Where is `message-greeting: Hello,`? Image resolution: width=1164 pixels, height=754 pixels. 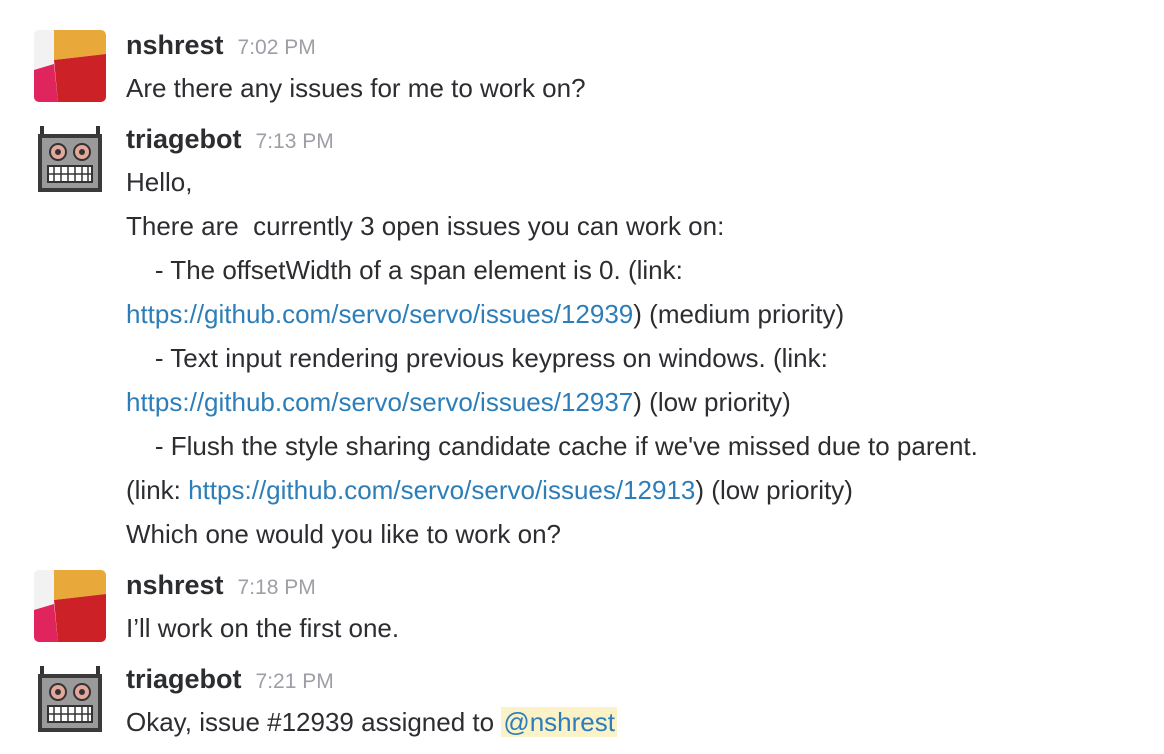
message-greeting: Hello, is located at coordinates (159, 182).